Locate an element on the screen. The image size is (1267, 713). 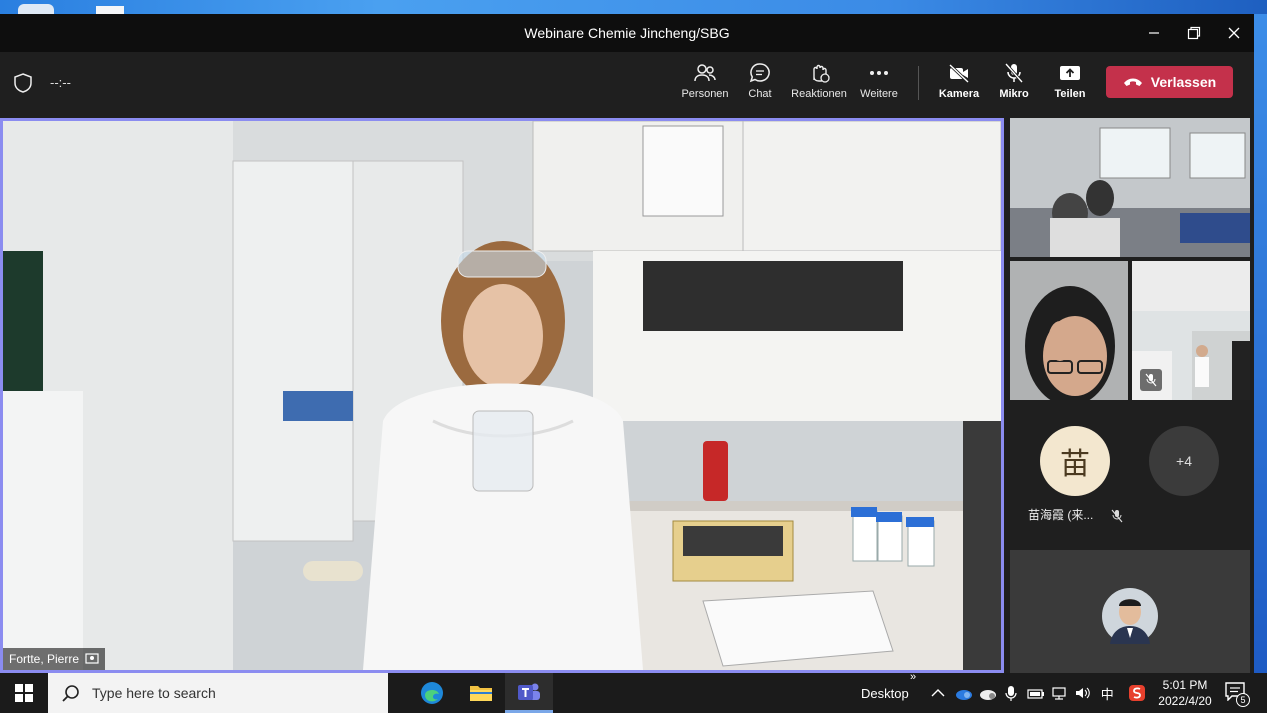
participant-avatar: 苗 is located at coordinates (1075, 461).